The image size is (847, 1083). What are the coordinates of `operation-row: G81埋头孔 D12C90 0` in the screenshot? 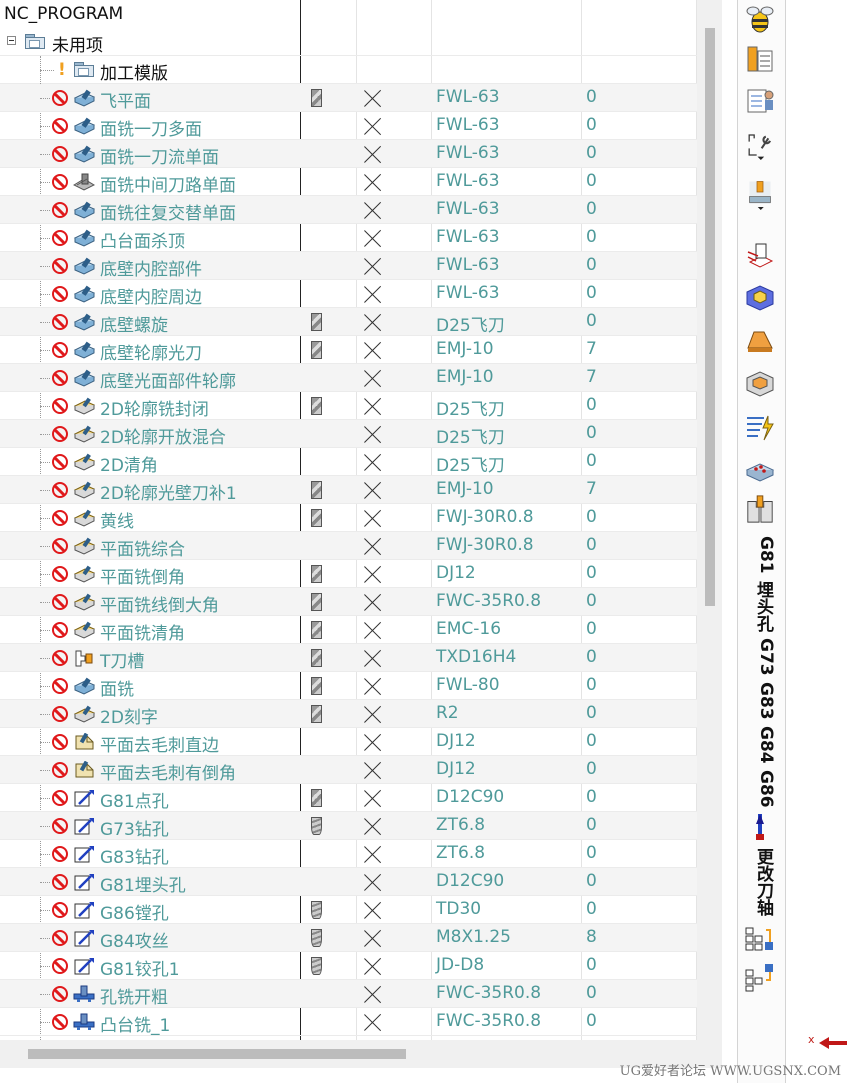 It's located at (348, 882).